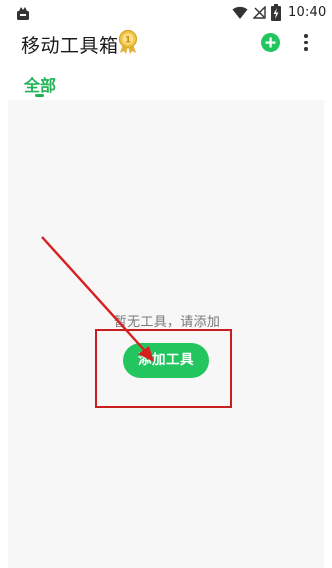 The width and height of the screenshot is (332, 568). What do you see at coordinates (39, 95) in the screenshot?
I see `tab-active-indicator` at bounding box center [39, 95].